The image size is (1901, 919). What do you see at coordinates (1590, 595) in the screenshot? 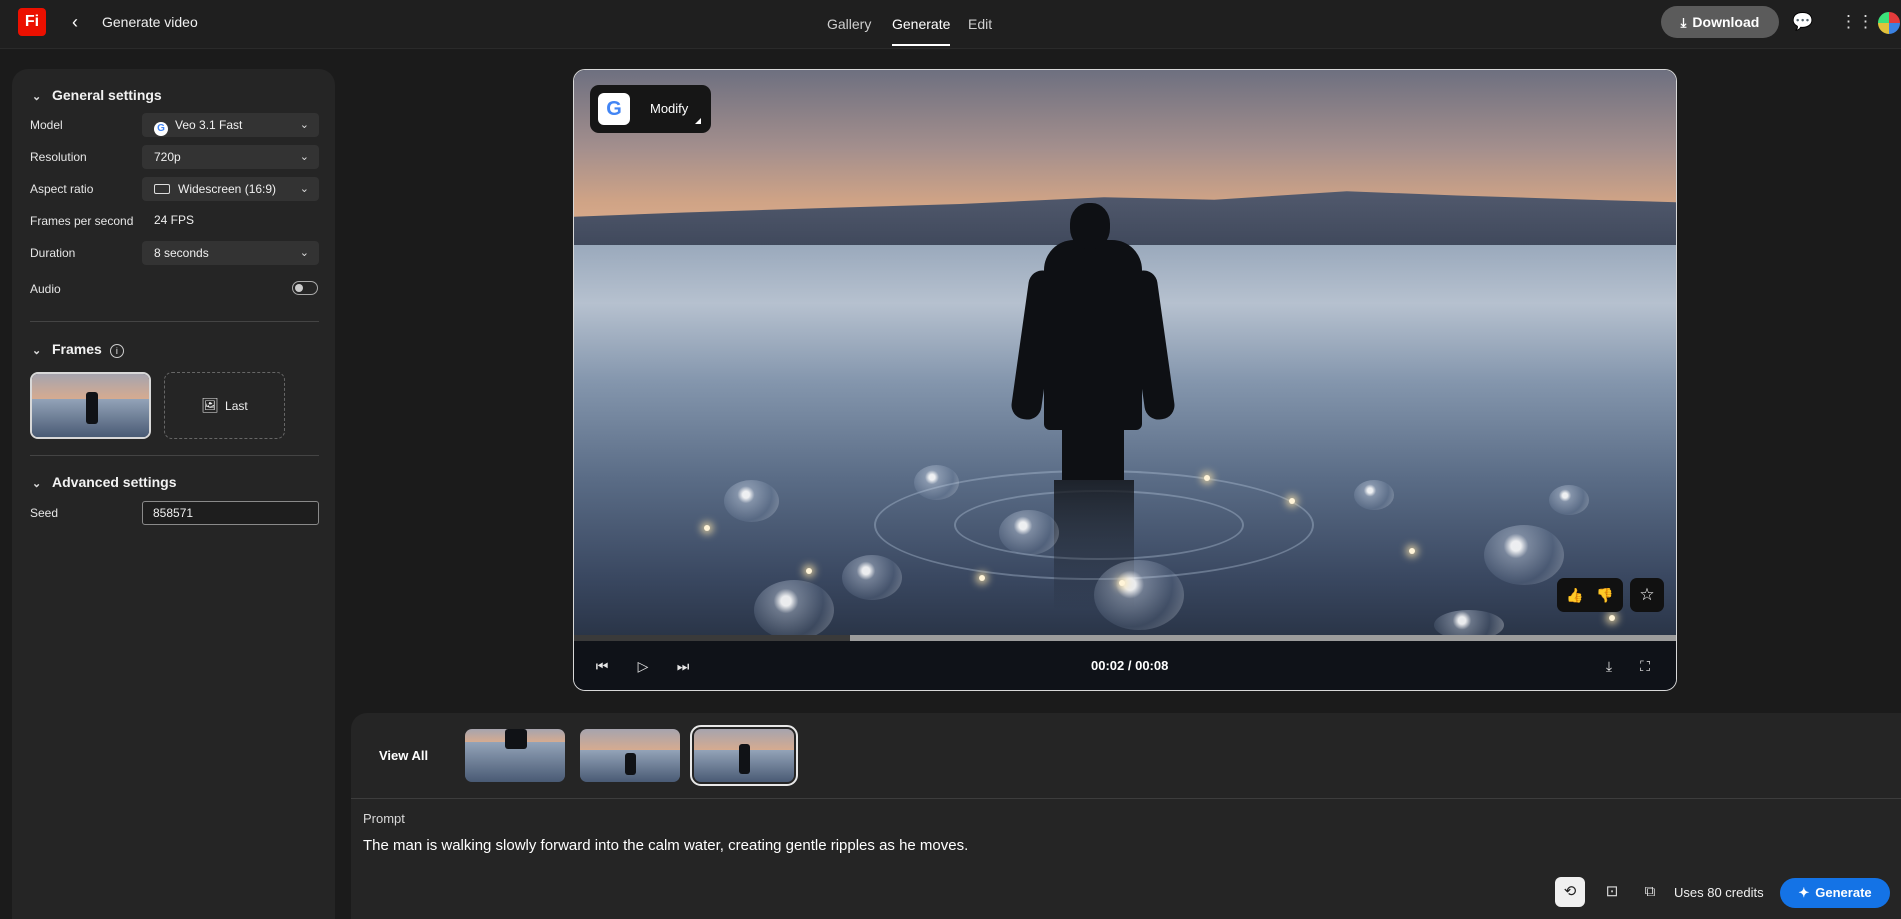
I see `rating-group: 👍 👎` at bounding box center [1590, 595].